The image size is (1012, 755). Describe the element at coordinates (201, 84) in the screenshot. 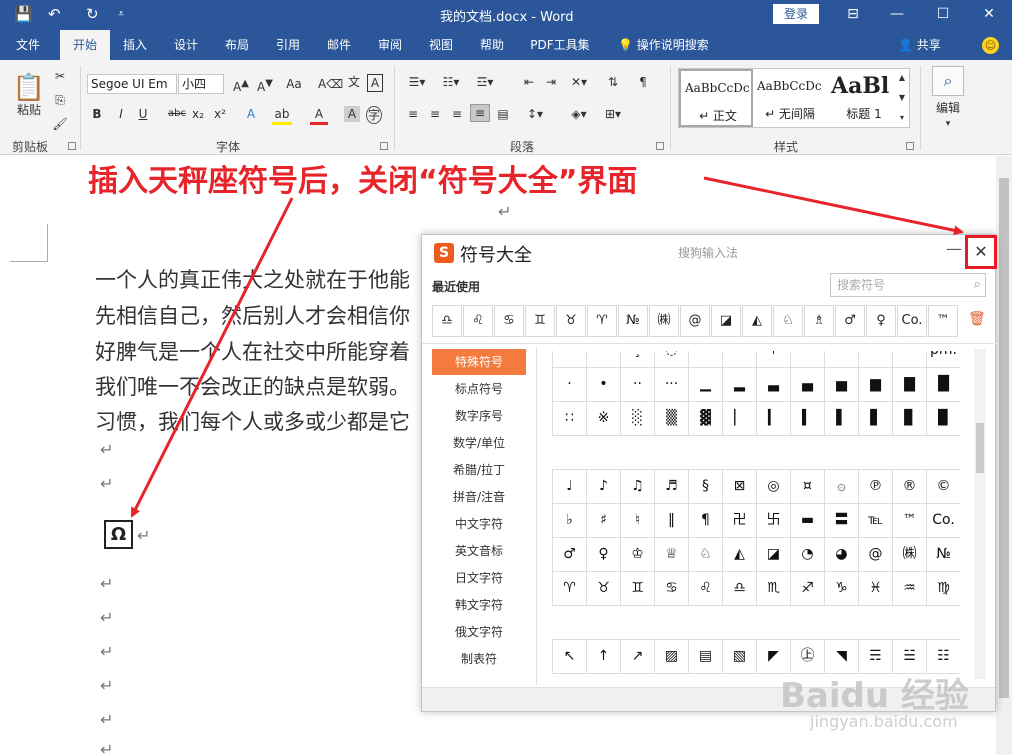

I see `font-size-select: 小四` at that location.